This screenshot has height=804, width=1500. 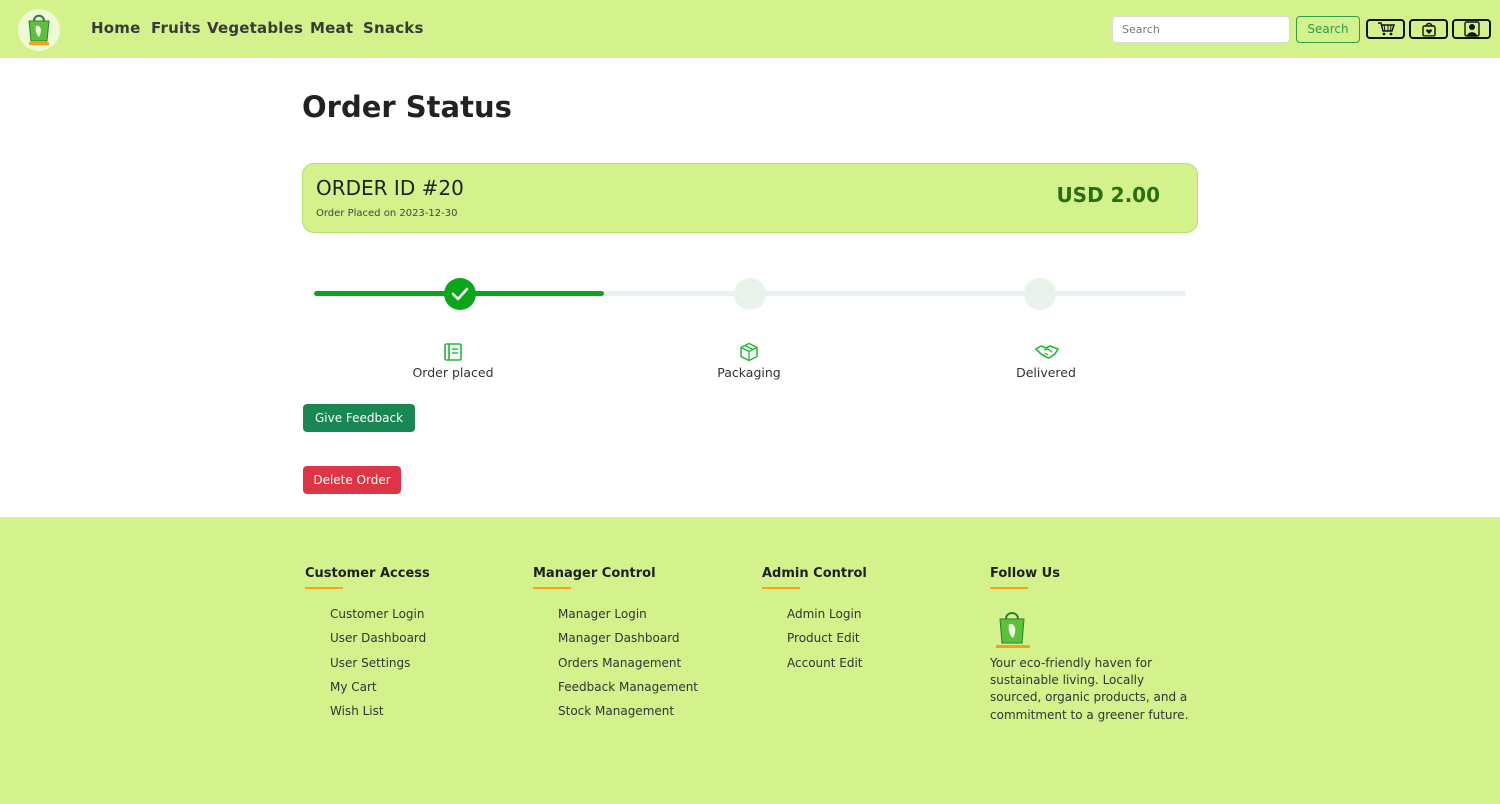 What do you see at coordinates (749, 372) in the screenshot?
I see `step-label-packaging: Packaging` at bounding box center [749, 372].